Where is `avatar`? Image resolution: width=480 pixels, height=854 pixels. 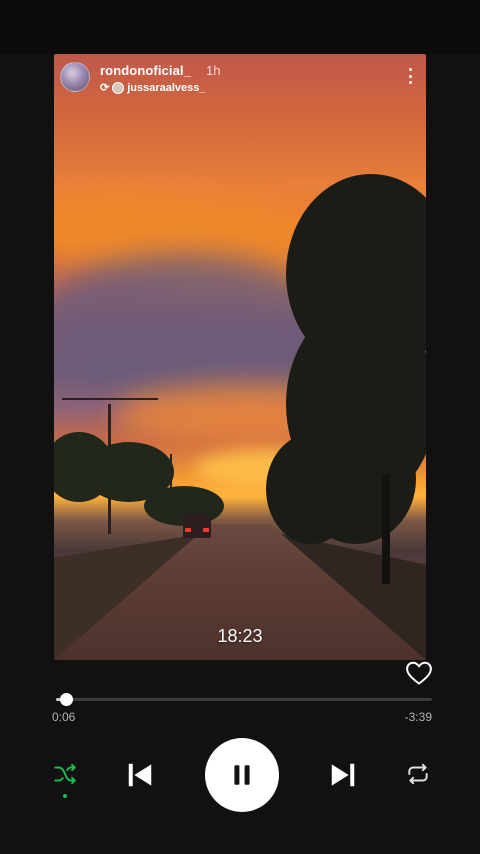 avatar is located at coordinates (75, 77).